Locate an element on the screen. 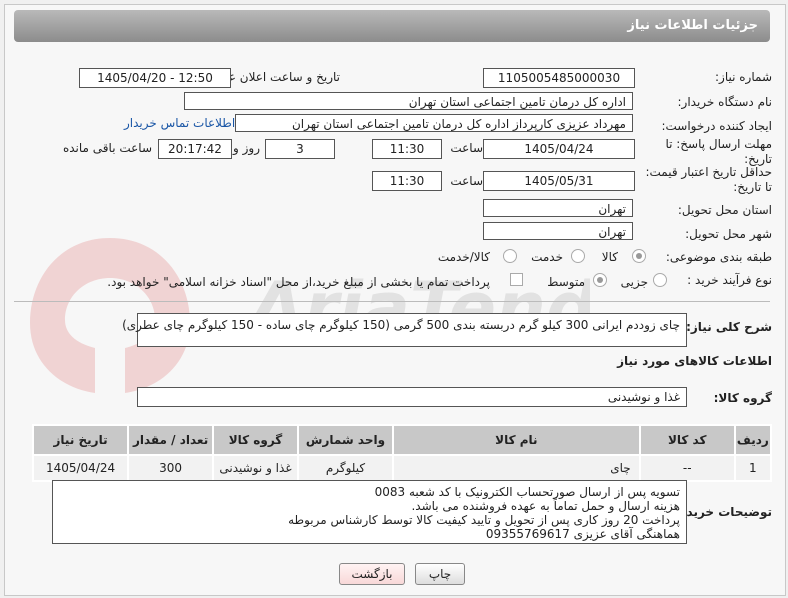  category-radio-service is located at coordinates (578, 256).